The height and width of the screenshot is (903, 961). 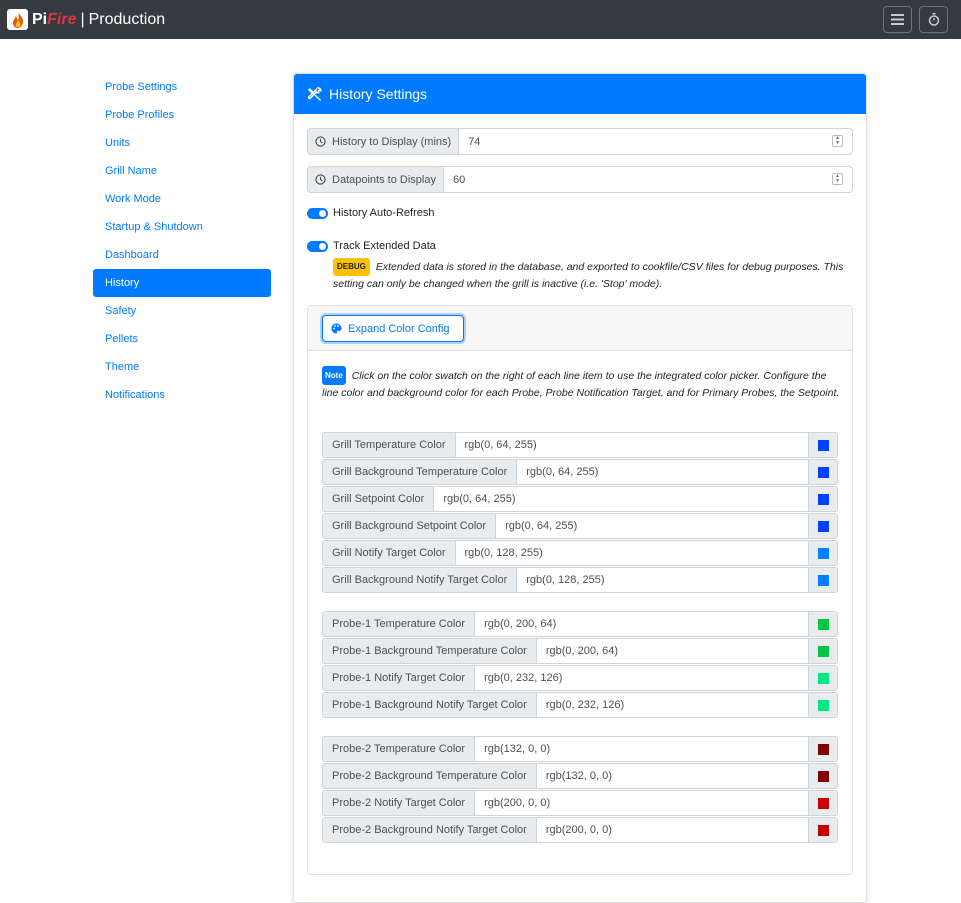 I want to click on menu-toggle-button, so click(x=897, y=19).